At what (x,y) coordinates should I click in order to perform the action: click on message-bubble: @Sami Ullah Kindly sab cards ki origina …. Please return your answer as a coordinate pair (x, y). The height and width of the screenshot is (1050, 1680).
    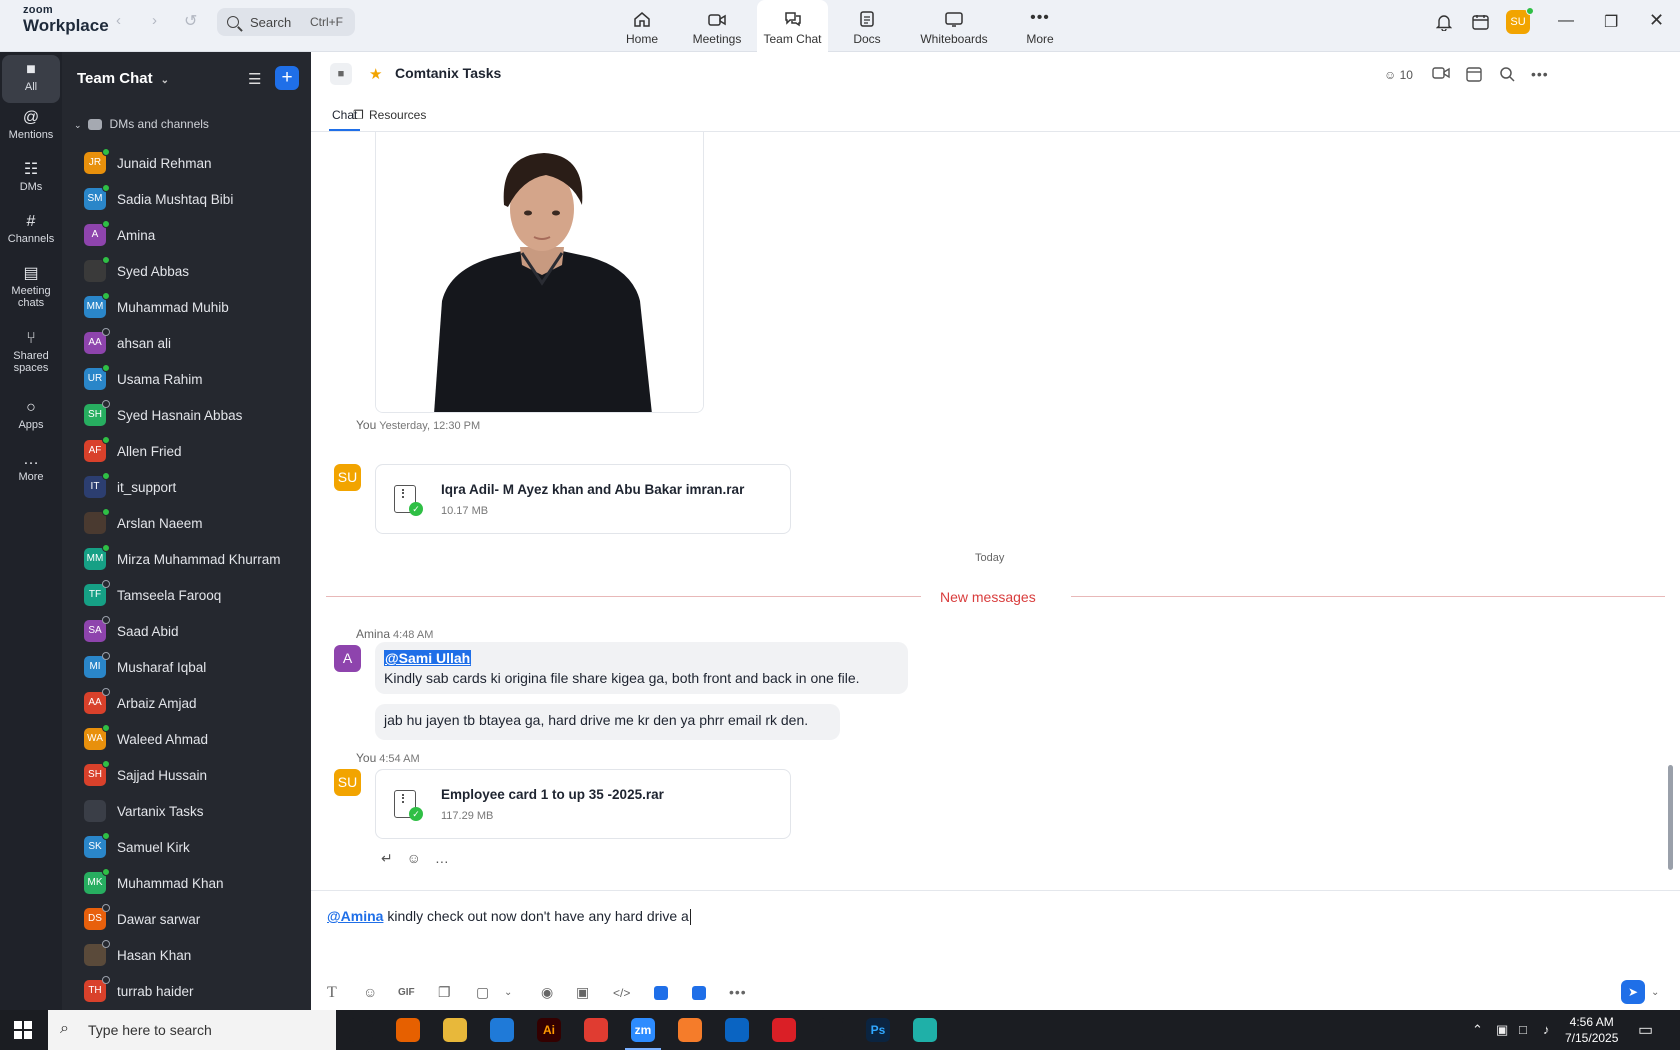
    Looking at the image, I should click on (641, 668).